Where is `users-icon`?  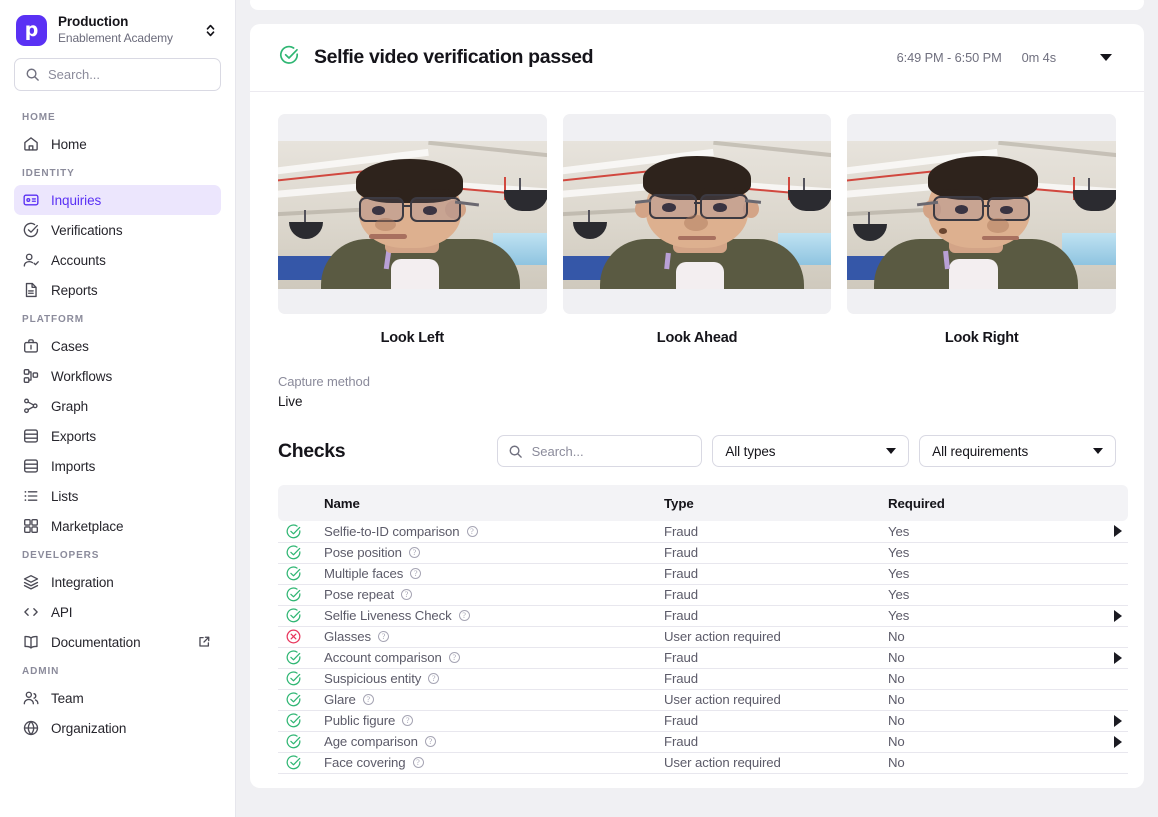
users-icon is located at coordinates (31, 698).